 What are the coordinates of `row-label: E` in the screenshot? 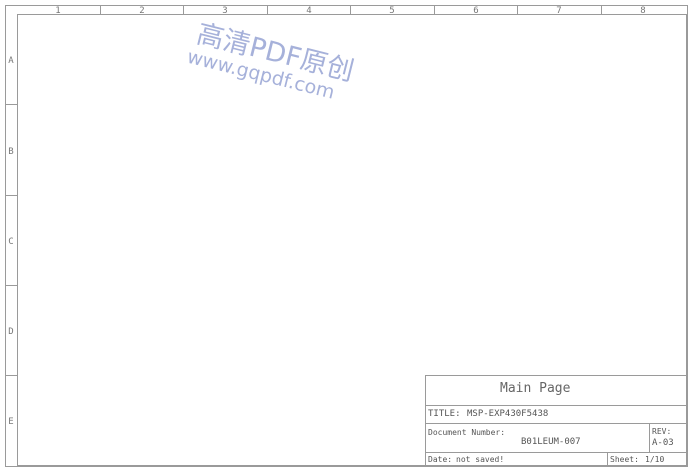 It's located at (10, 422).